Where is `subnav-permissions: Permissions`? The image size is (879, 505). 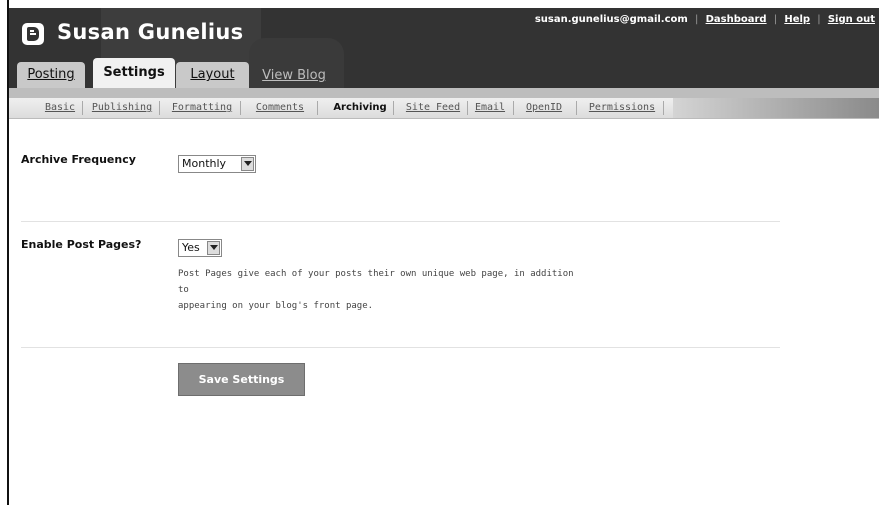
subnav-permissions: Permissions is located at coordinates (622, 108).